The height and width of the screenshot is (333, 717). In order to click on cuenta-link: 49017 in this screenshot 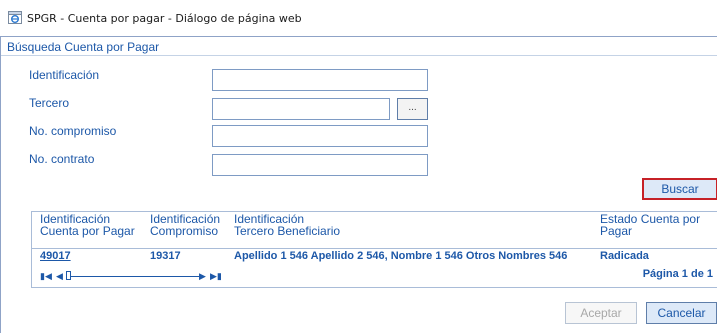, I will do `click(55, 256)`.